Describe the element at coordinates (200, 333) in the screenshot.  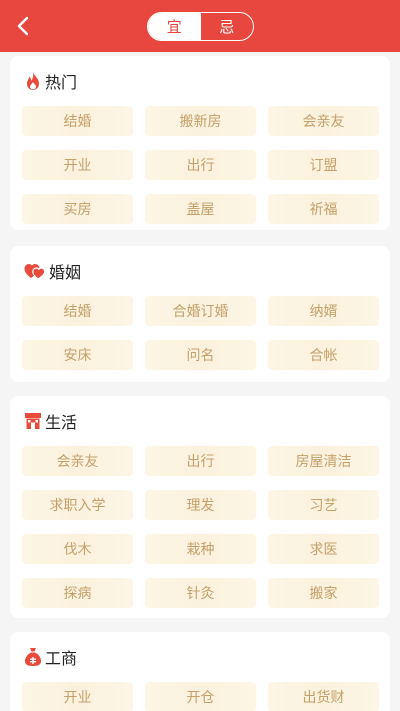
I see `item-grid: 结婚 合婚订婚 纳婿 安床 问名 合帐` at that location.